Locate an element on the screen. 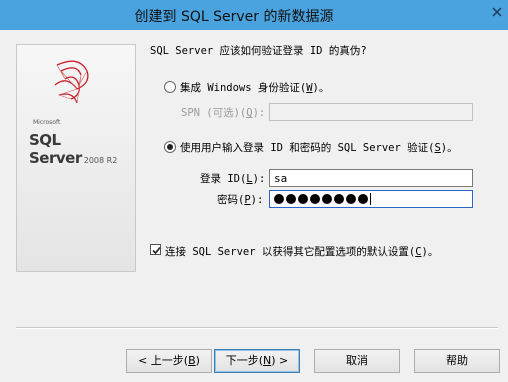 This screenshot has height=382, width=508. next-button: 下一步(N) > is located at coordinates (257, 361).